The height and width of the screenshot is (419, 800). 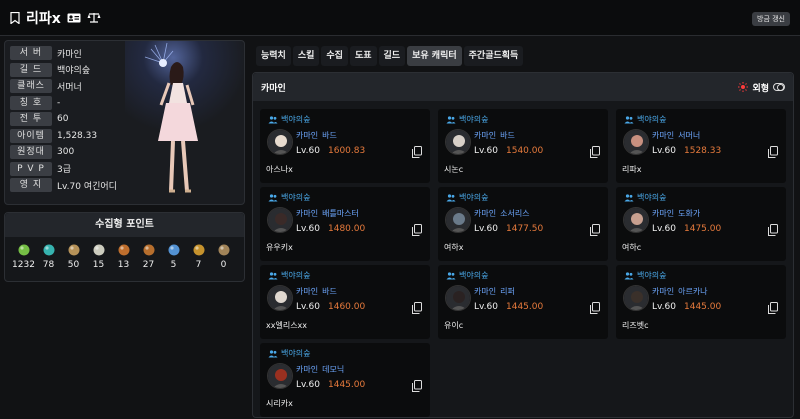 What do you see at coordinates (345, 146) in the screenshot?
I see `character-card: 백야의숲 카마인 바드 Lv.60 1600.83 아스나x` at bounding box center [345, 146].